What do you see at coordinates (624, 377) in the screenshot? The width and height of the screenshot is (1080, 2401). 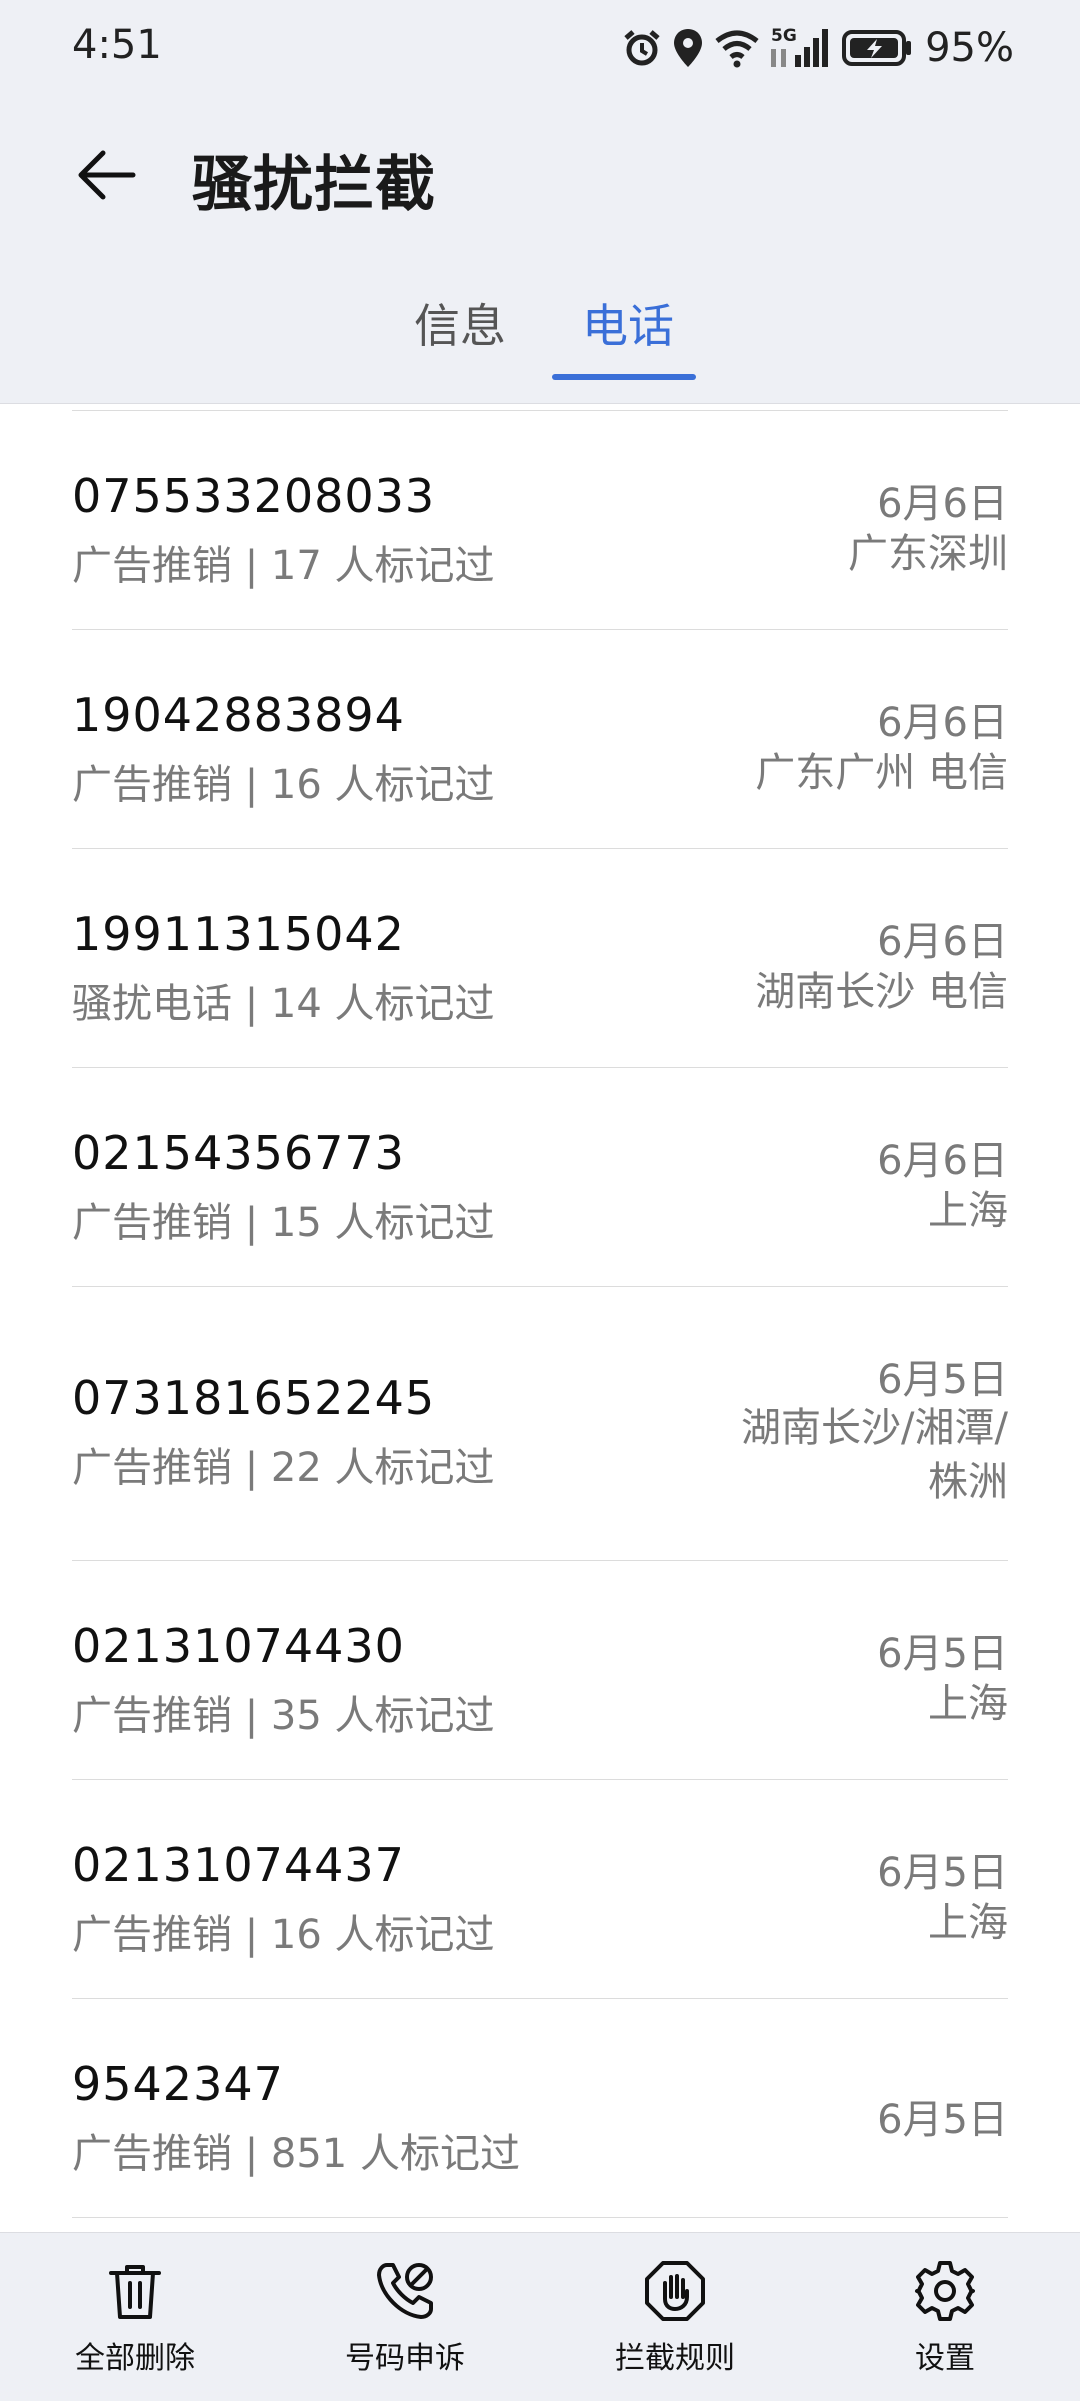 I see `tab-active-indicator` at bounding box center [624, 377].